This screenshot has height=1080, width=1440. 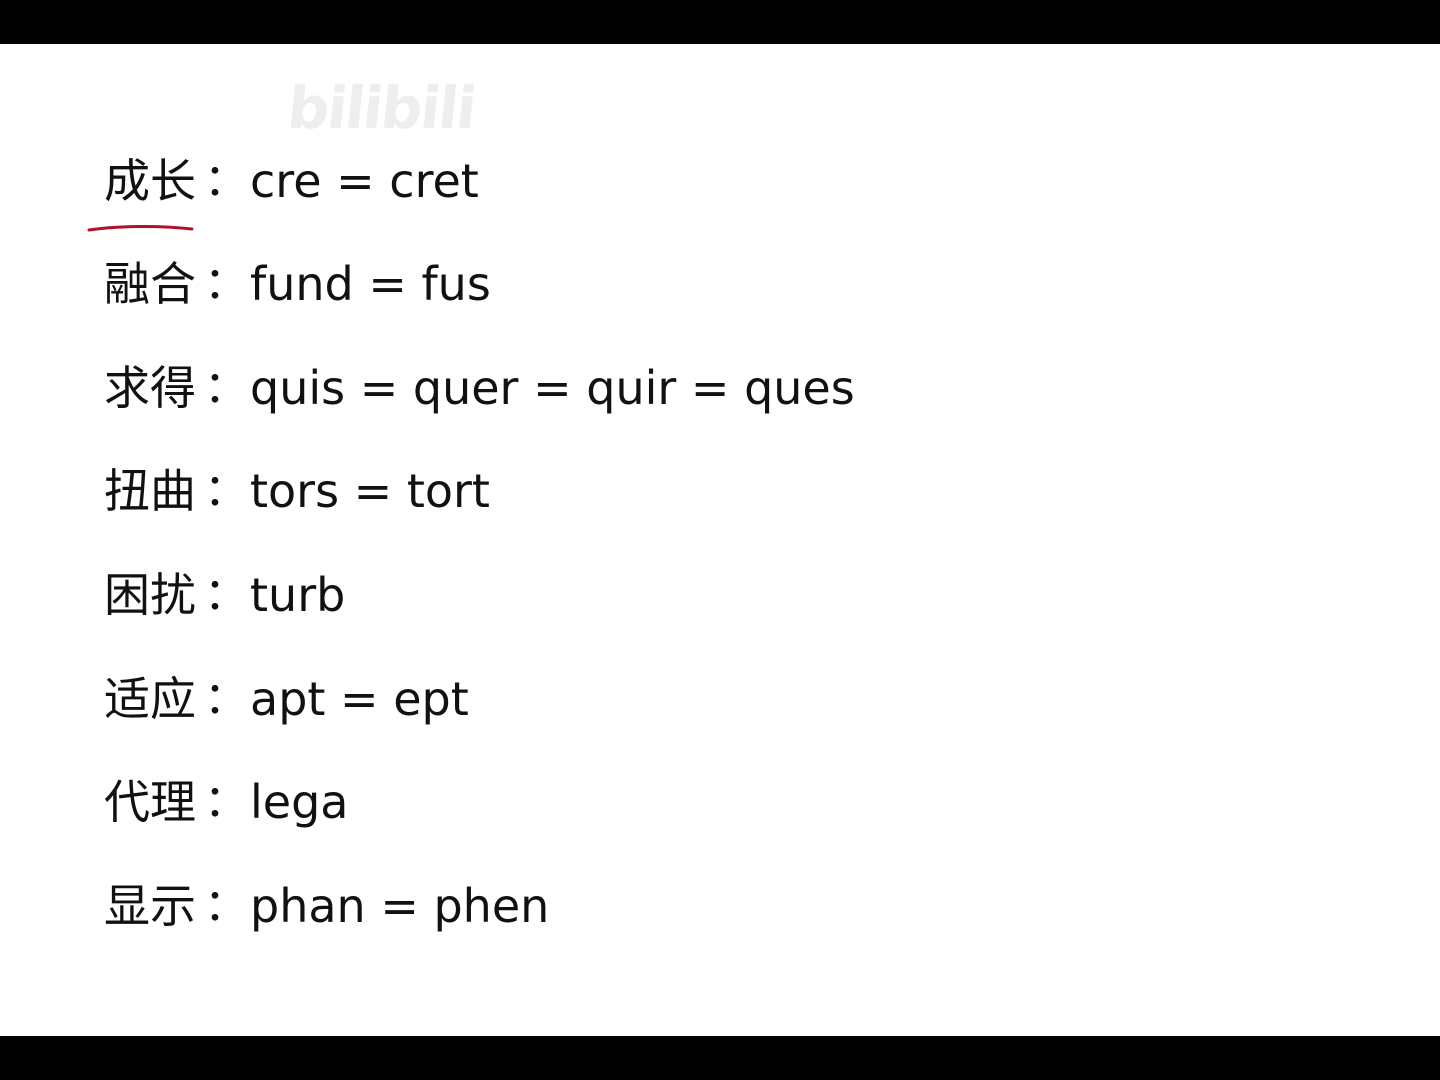 I want to click on vocab-row: 扭曲 ： tors = tort, so click(x=297, y=491).